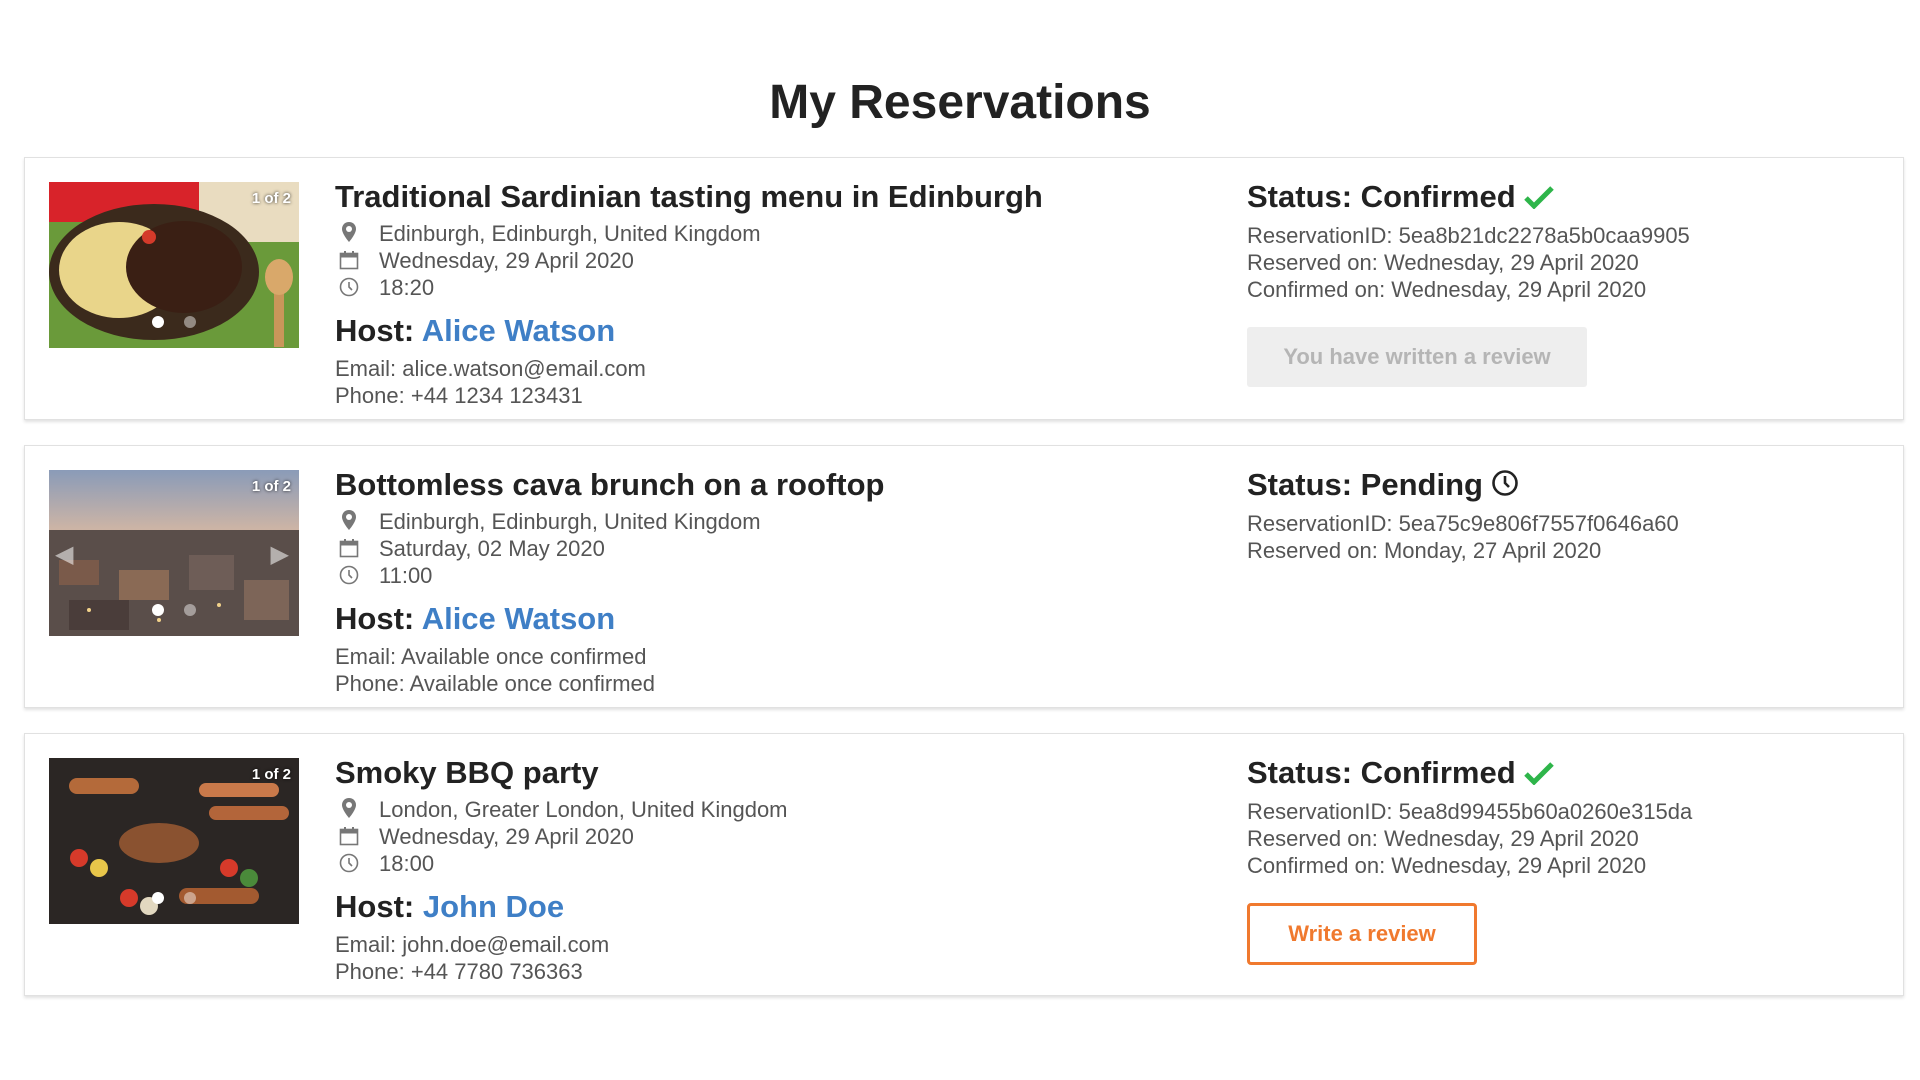 This screenshot has width=1920, height=1080. What do you see at coordinates (960, 102) in the screenshot?
I see `page-title: My Reservations` at bounding box center [960, 102].